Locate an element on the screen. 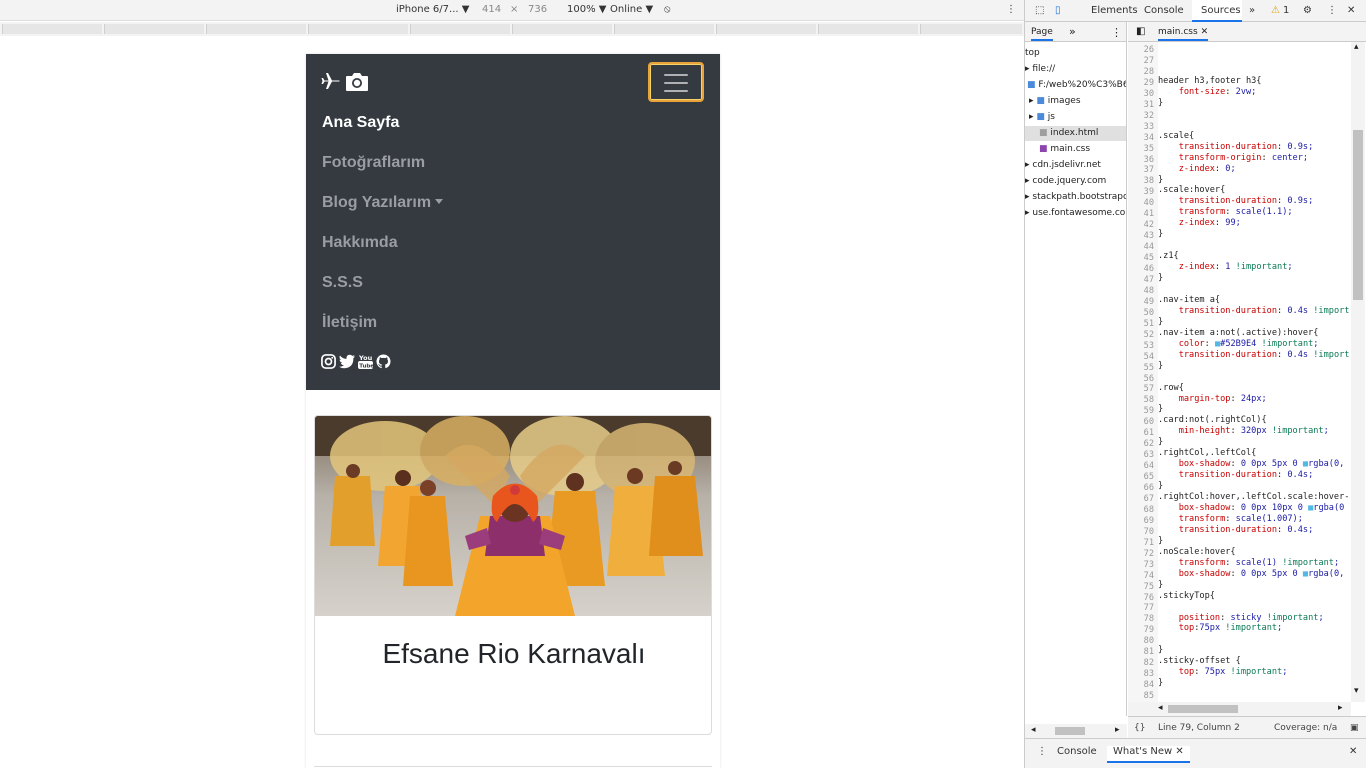 This screenshot has width=1366, height=768. line-number: 58 is located at coordinates (1149, 400).